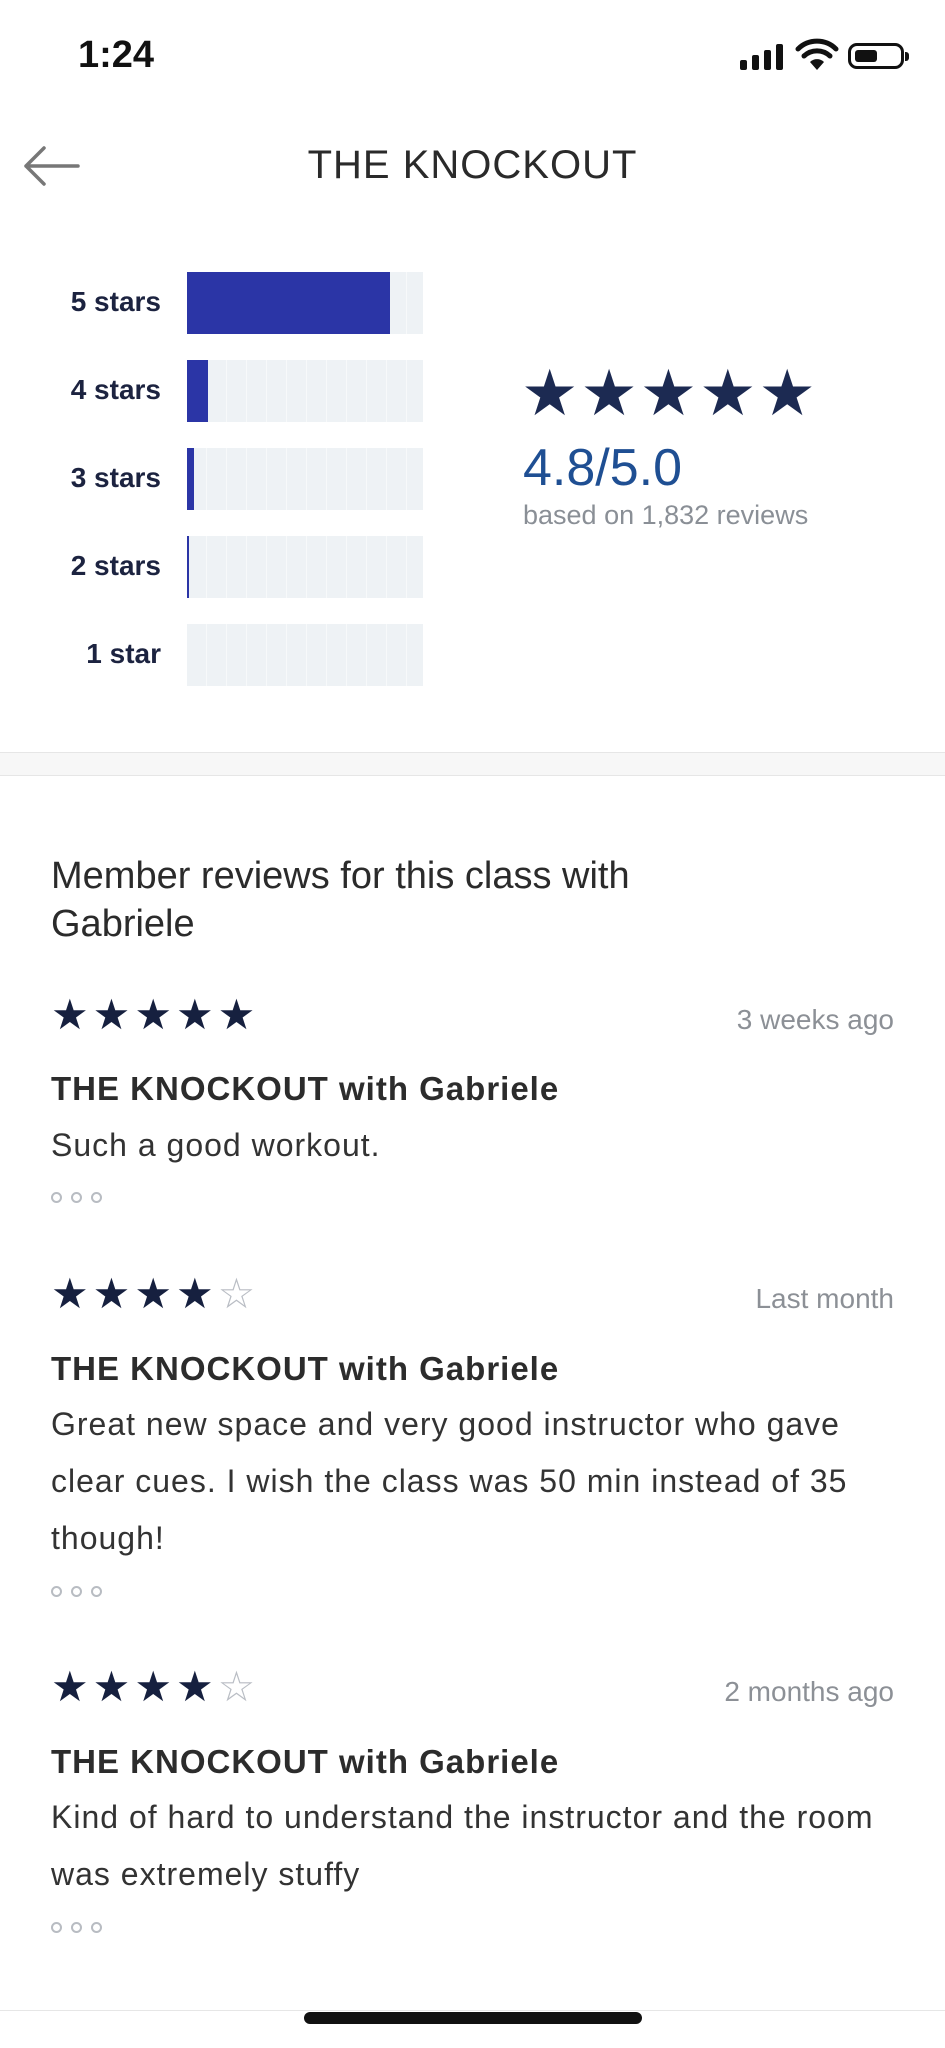 This screenshot has width=945, height=2048. What do you see at coordinates (603, 468) in the screenshot?
I see `average-rating: 4.8/5.0` at bounding box center [603, 468].